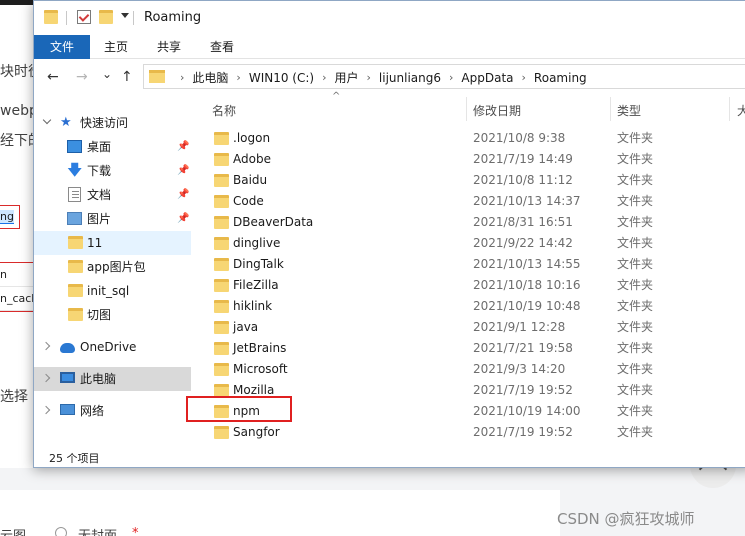 This screenshot has width=745, height=536. I want to click on sidebar-item-onedrive: OneDrive, so click(112, 347).